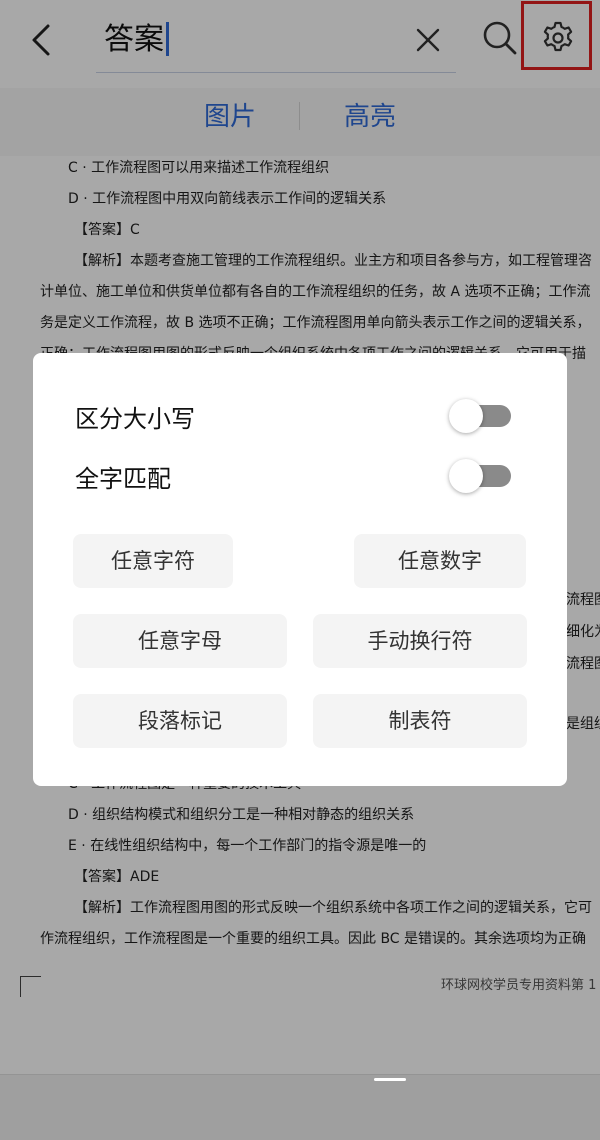 The height and width of the screenshot is (1140, 600). What do you see at coordinates (440, 561) in the screenshot?
I see `any-digit-button: 任意数字` at bounding box center [440, 561].